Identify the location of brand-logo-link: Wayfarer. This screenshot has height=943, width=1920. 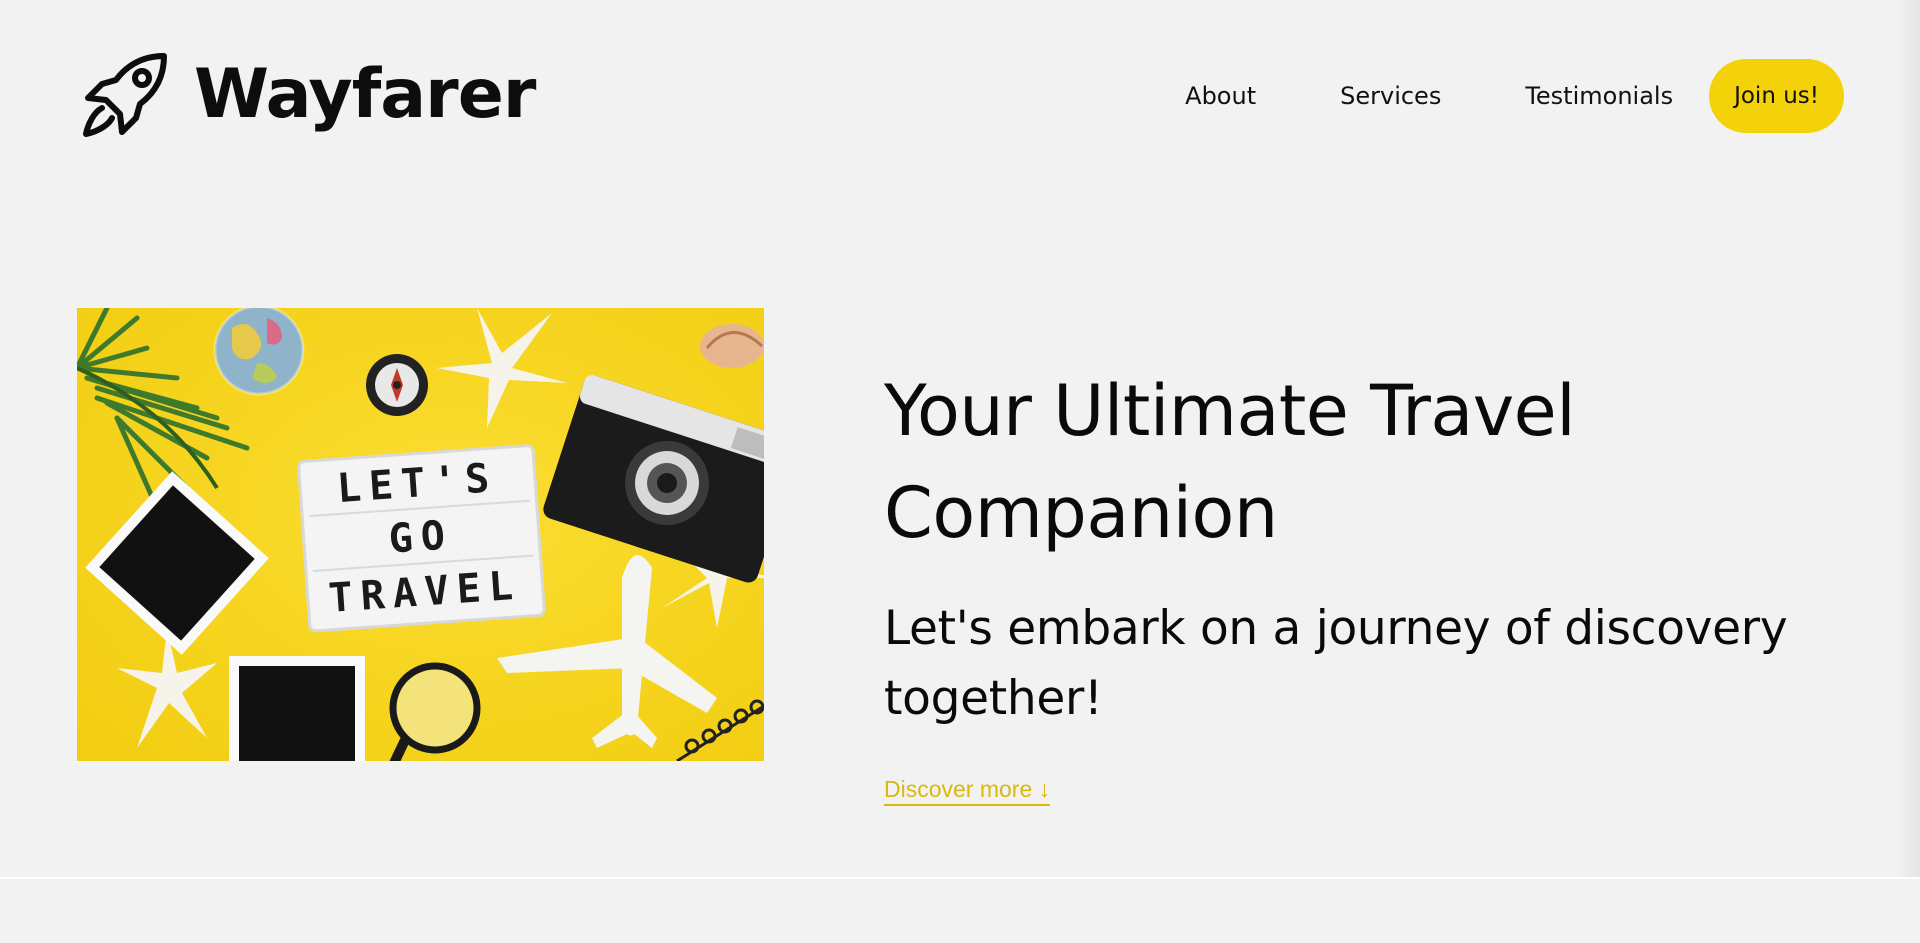
(308, 95).